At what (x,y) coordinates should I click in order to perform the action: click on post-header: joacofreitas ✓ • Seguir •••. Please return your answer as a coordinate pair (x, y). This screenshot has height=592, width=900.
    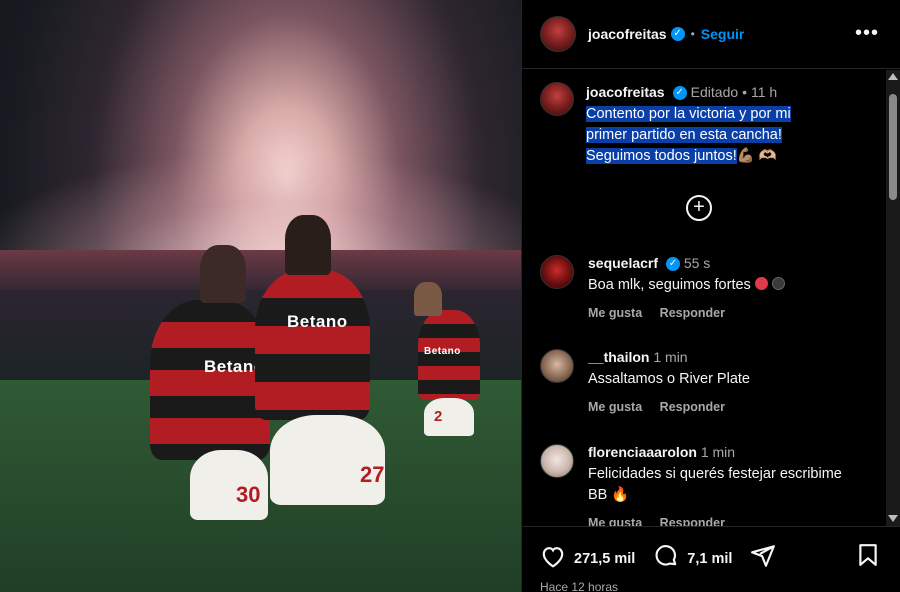
    Looking at the image, I should click on (711, 34).